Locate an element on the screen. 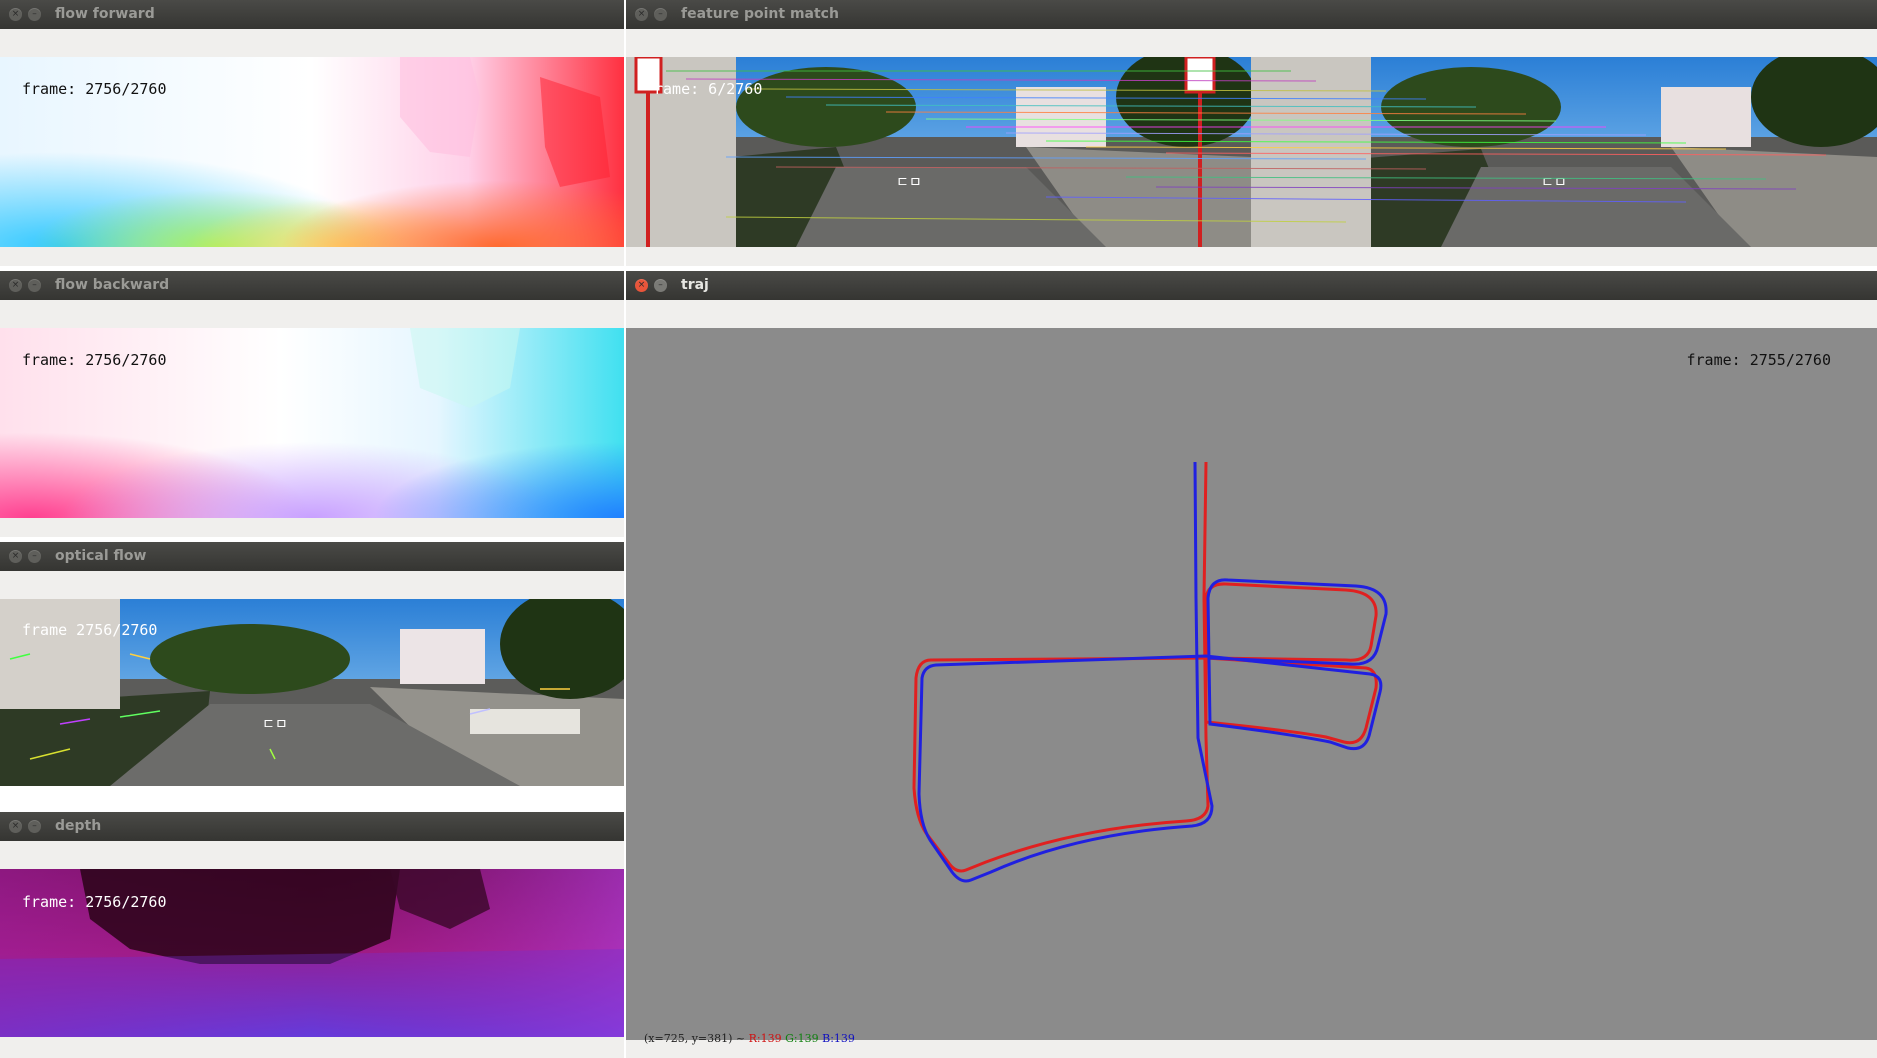 The image size is (1877, 1058). frame-counter: frame: 2755/2760 is located at coordinates (1759, 360).